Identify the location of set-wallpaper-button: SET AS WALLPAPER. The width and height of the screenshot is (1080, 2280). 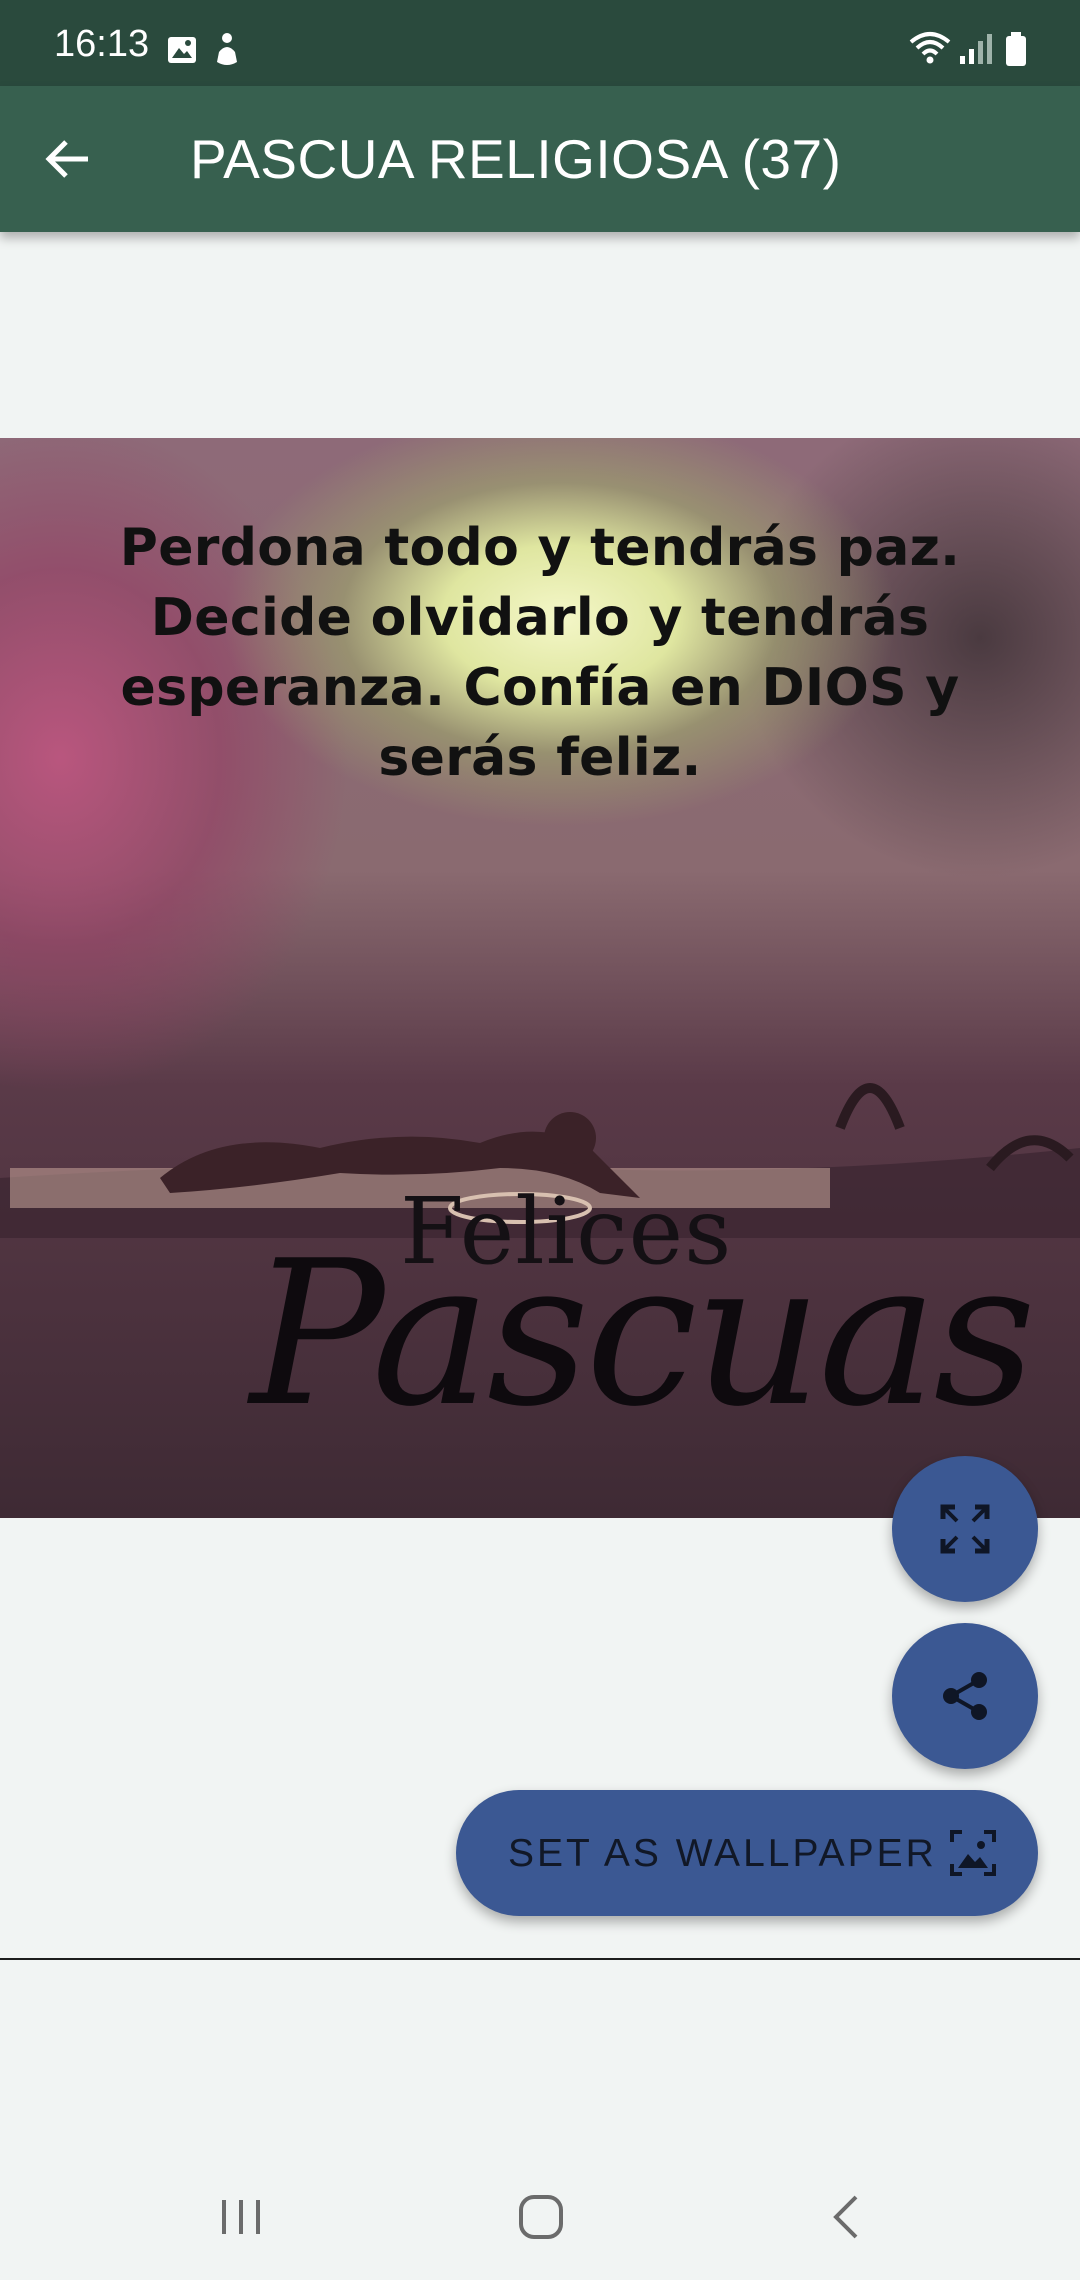
(747, 1853).